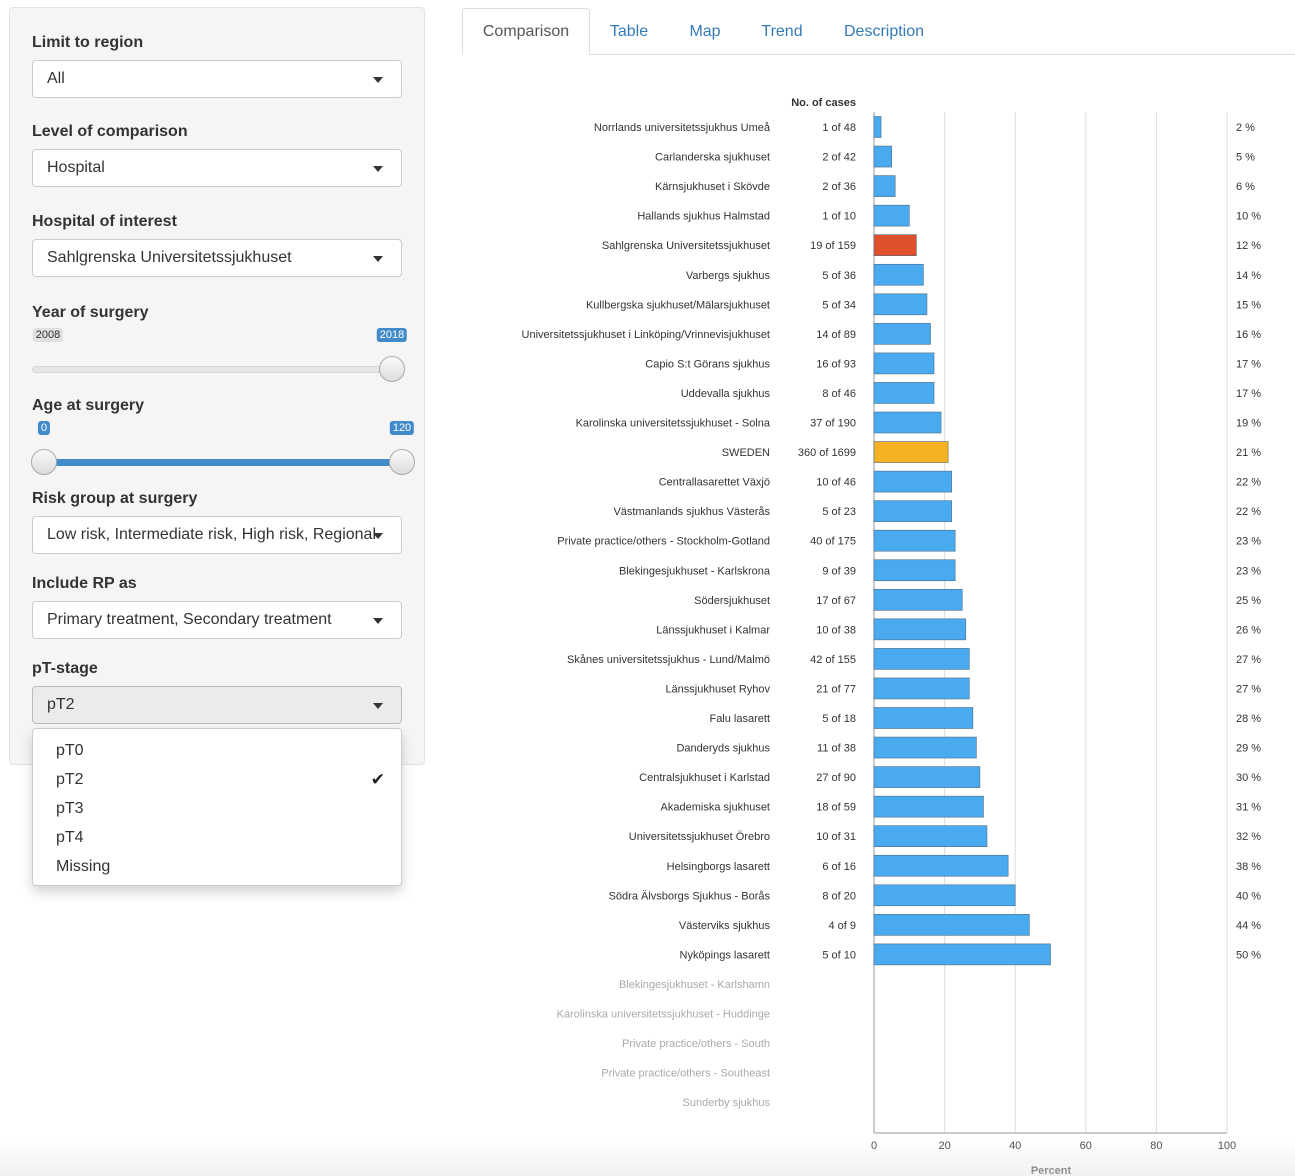  I want to click on percent-label: 10 %, so click(1248, 217).